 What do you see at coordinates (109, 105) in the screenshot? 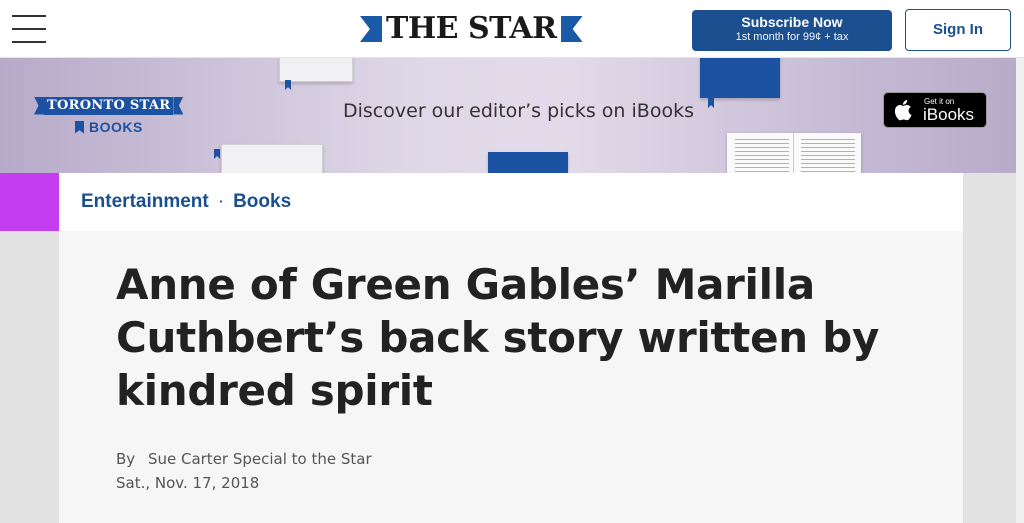
I see `toronto-star-wordmark: TORONTO STAR` at bounding box center [109, 105].